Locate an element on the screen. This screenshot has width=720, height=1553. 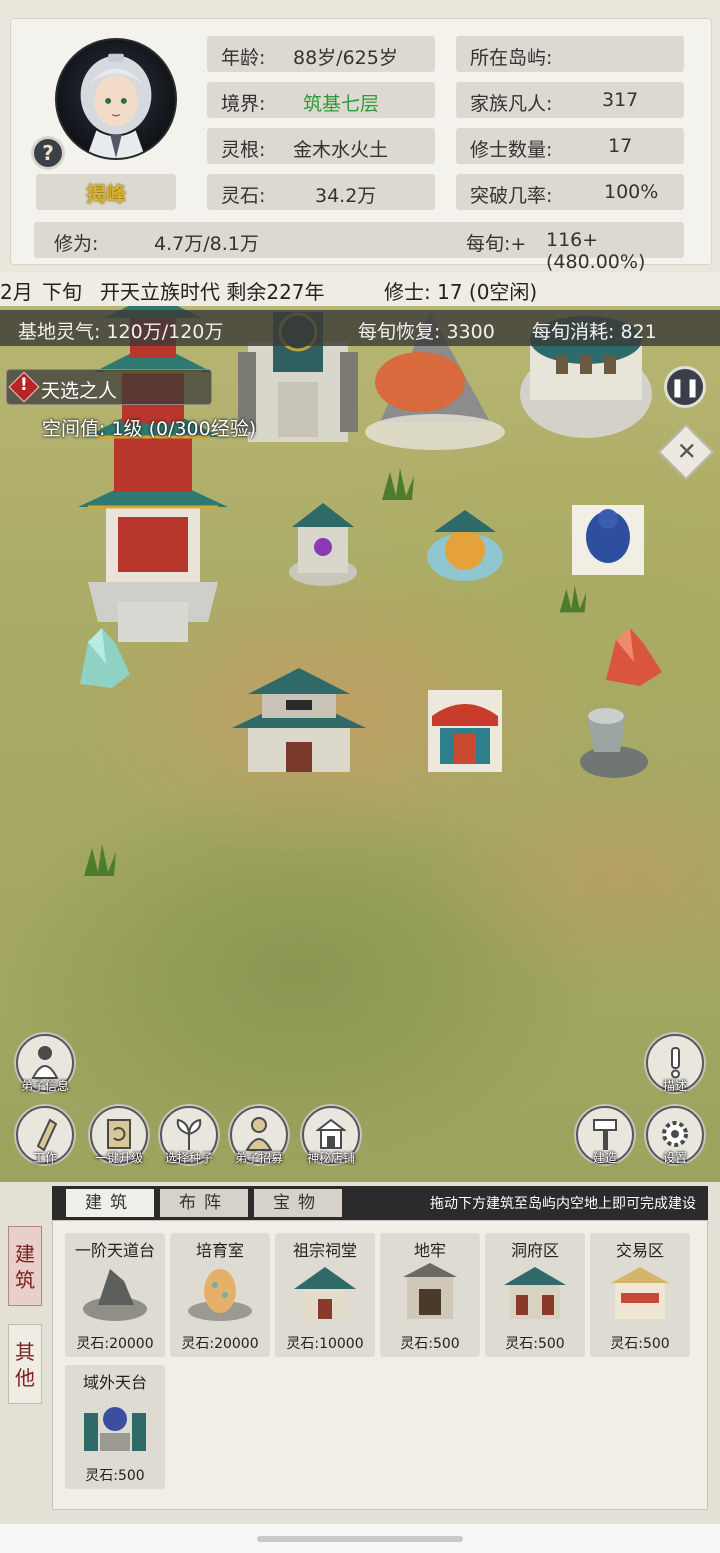
card-name: 地牢 is located at coordinates (429, 1250).